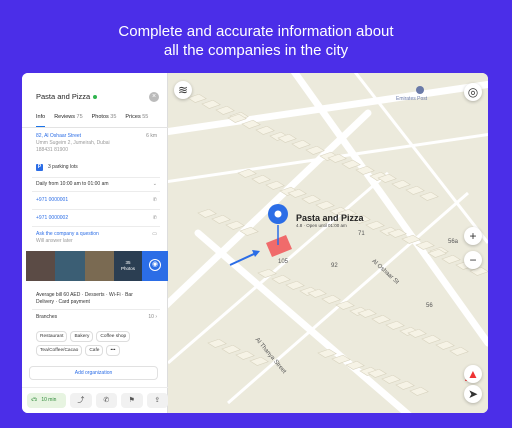 Image resolution: width=512 pixels, height=428 pixels. Describe the element at coordinates (473, 374) in the screenshot. I see `compass-button: ▲` at that location.